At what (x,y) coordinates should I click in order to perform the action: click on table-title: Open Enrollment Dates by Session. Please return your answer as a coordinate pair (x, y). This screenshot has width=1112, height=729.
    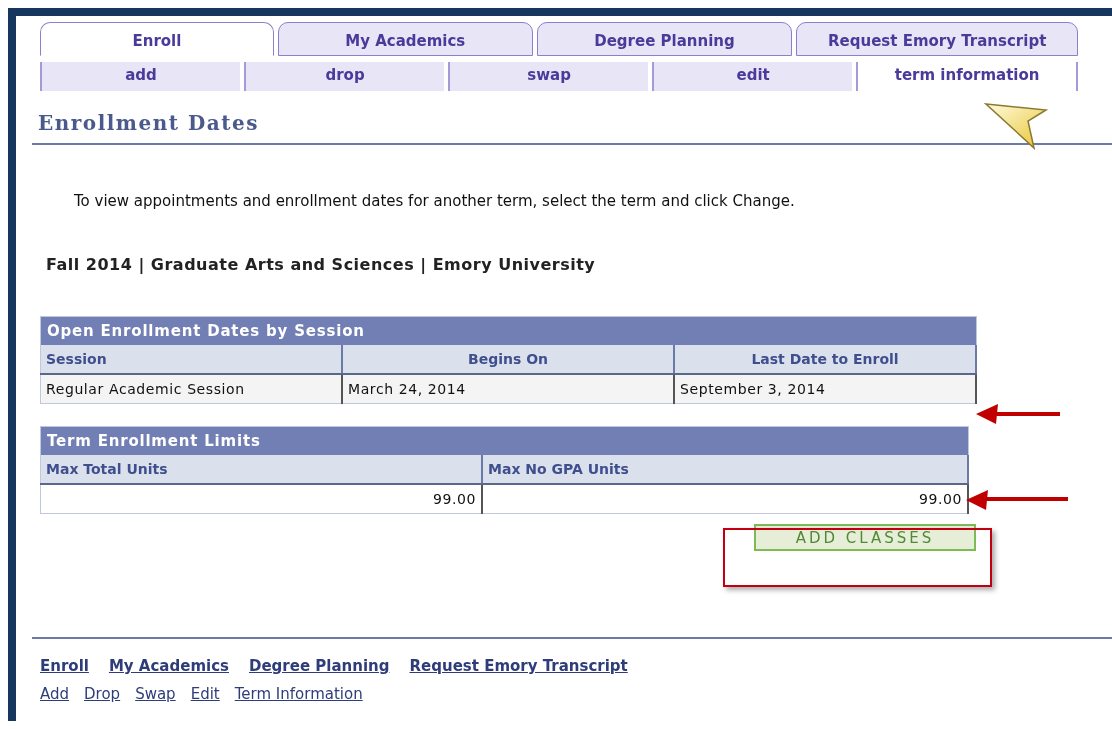
    Looking at the image, I should click on (508, 330).